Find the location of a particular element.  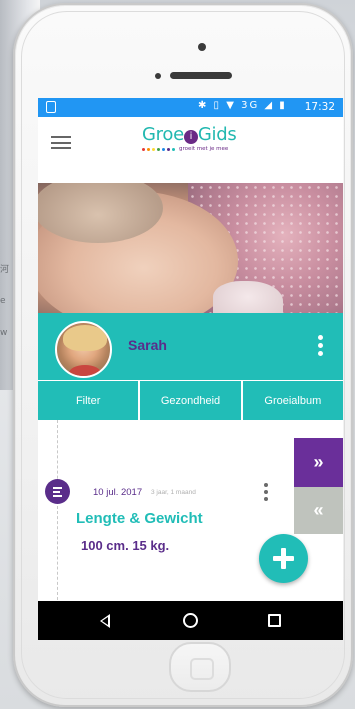

child-name: Sarah is located at coordinates (147, 345).